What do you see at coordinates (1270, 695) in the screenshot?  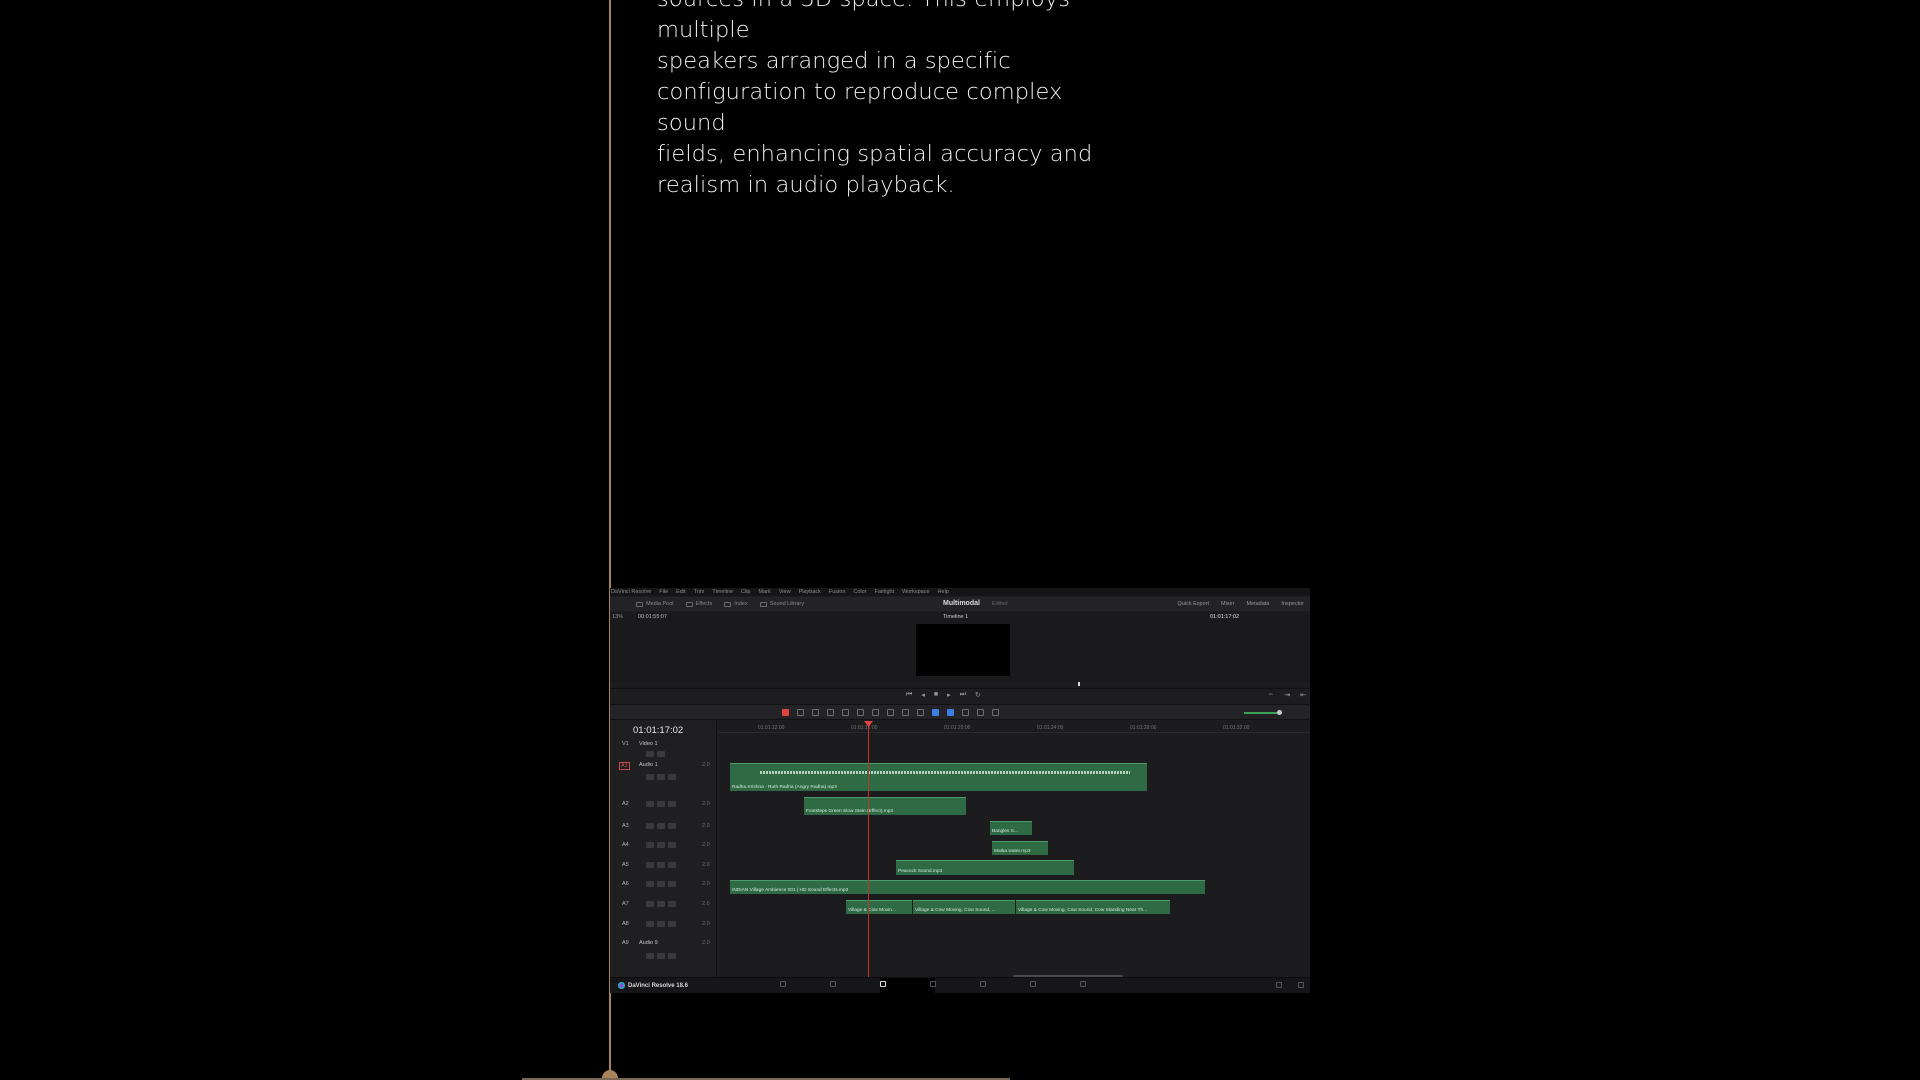 I see `match-frame-icon: ⇔` at bounding box center [1270, 695].